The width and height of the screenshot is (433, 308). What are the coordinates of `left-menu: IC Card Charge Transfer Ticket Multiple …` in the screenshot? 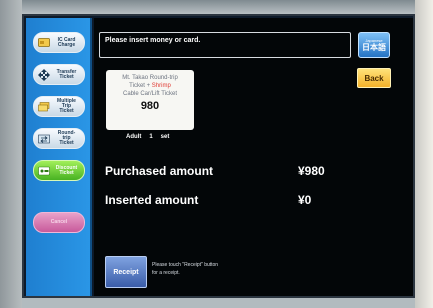 It's located at (59, 157).